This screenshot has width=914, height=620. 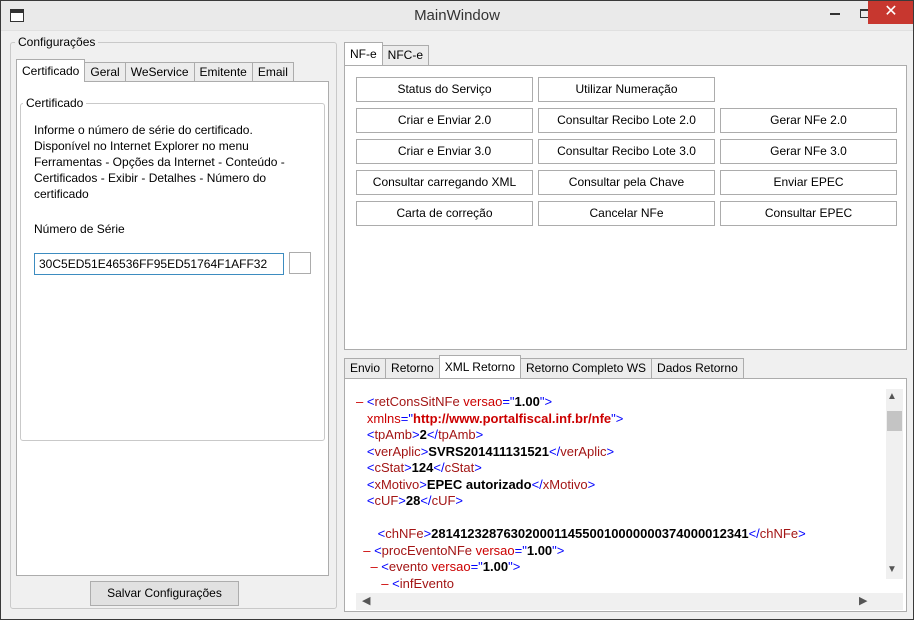 I want to click on horizontal-scrollbar, so click(x=621, y=601).